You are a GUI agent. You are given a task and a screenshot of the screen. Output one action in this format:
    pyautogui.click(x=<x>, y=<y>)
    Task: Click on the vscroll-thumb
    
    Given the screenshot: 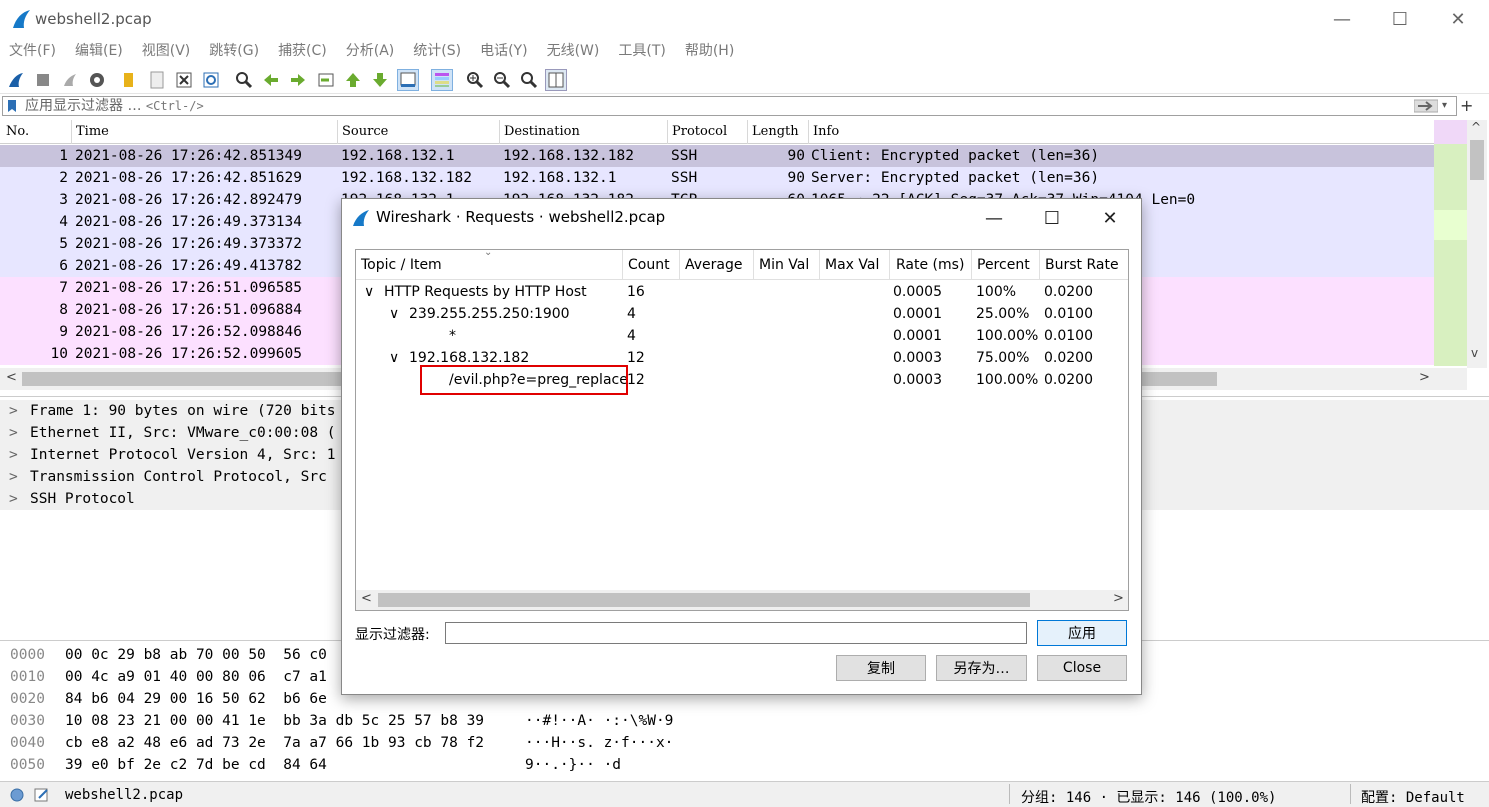 What is the action you would take?
    pyautogui.click(x=1477, y=160)
    